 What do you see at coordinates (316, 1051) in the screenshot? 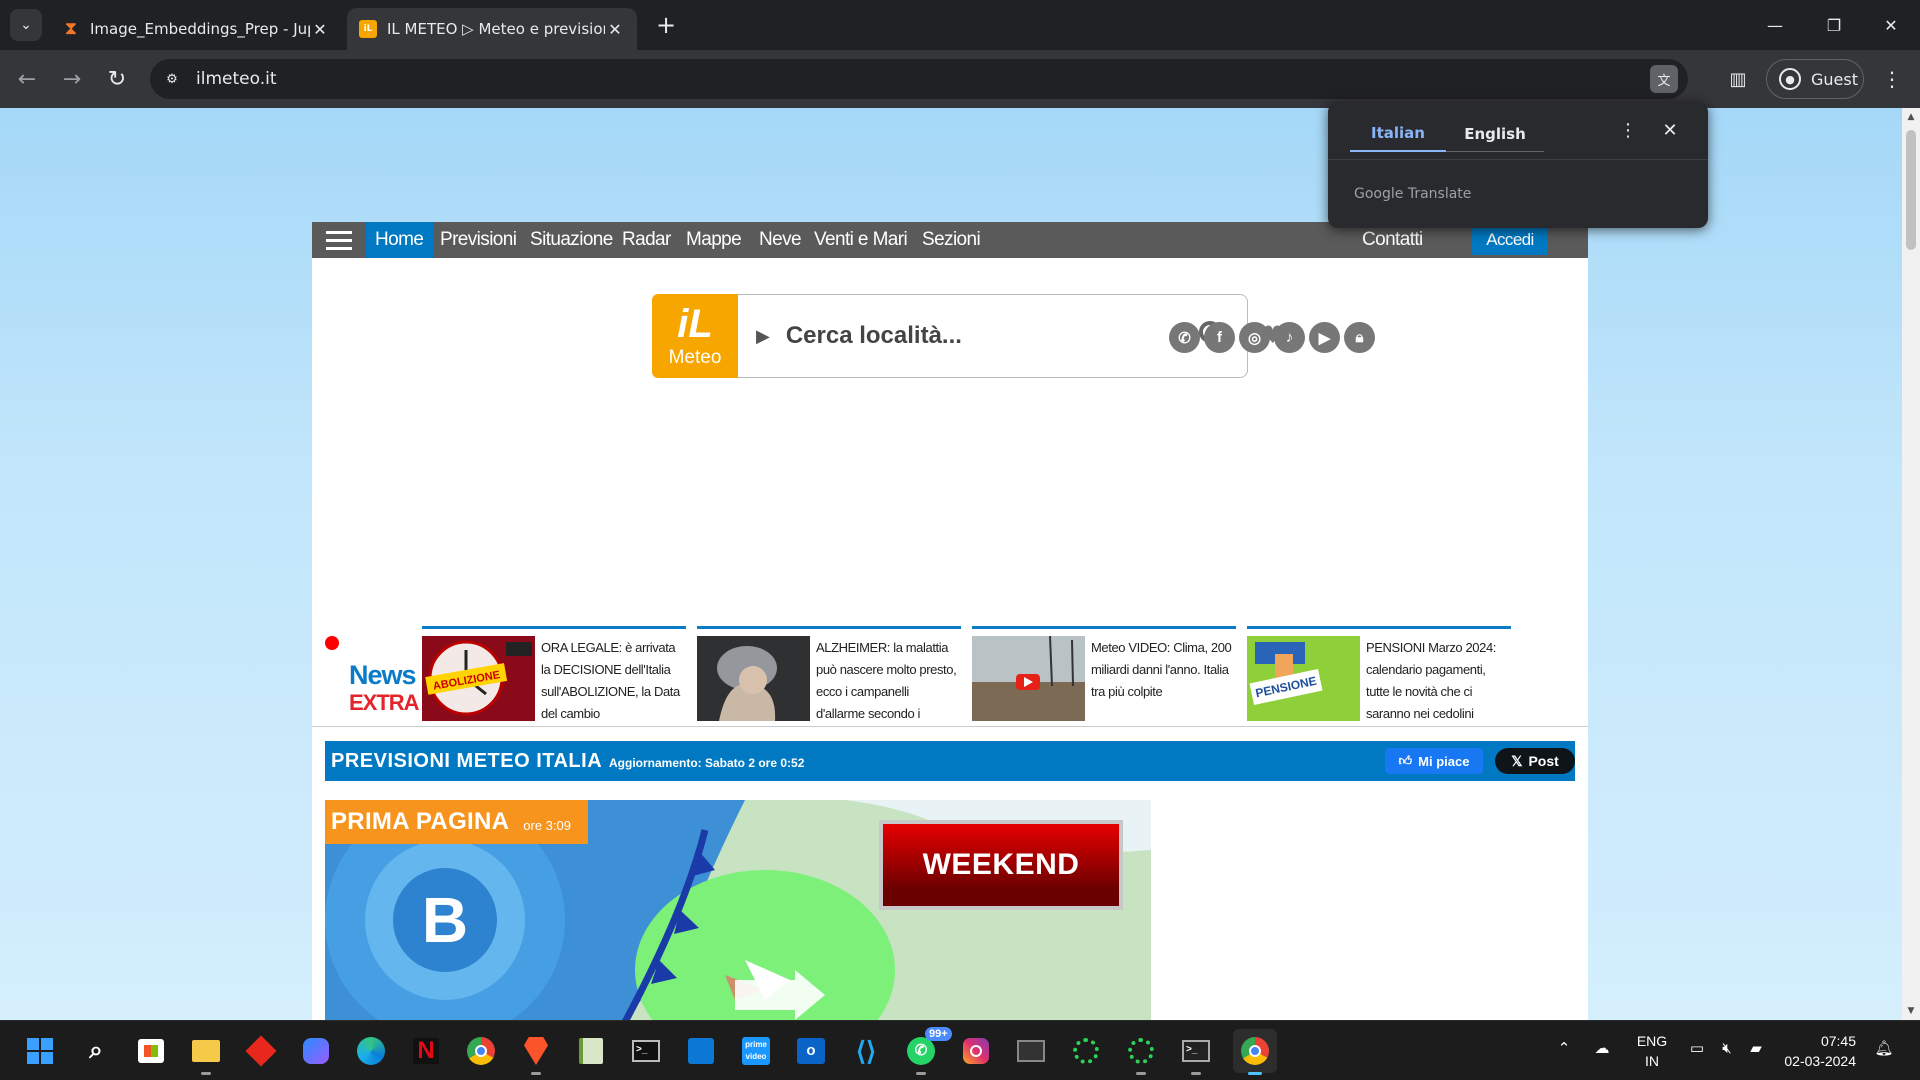
I see `copilot-icon` at bounding box center [316, 1051].